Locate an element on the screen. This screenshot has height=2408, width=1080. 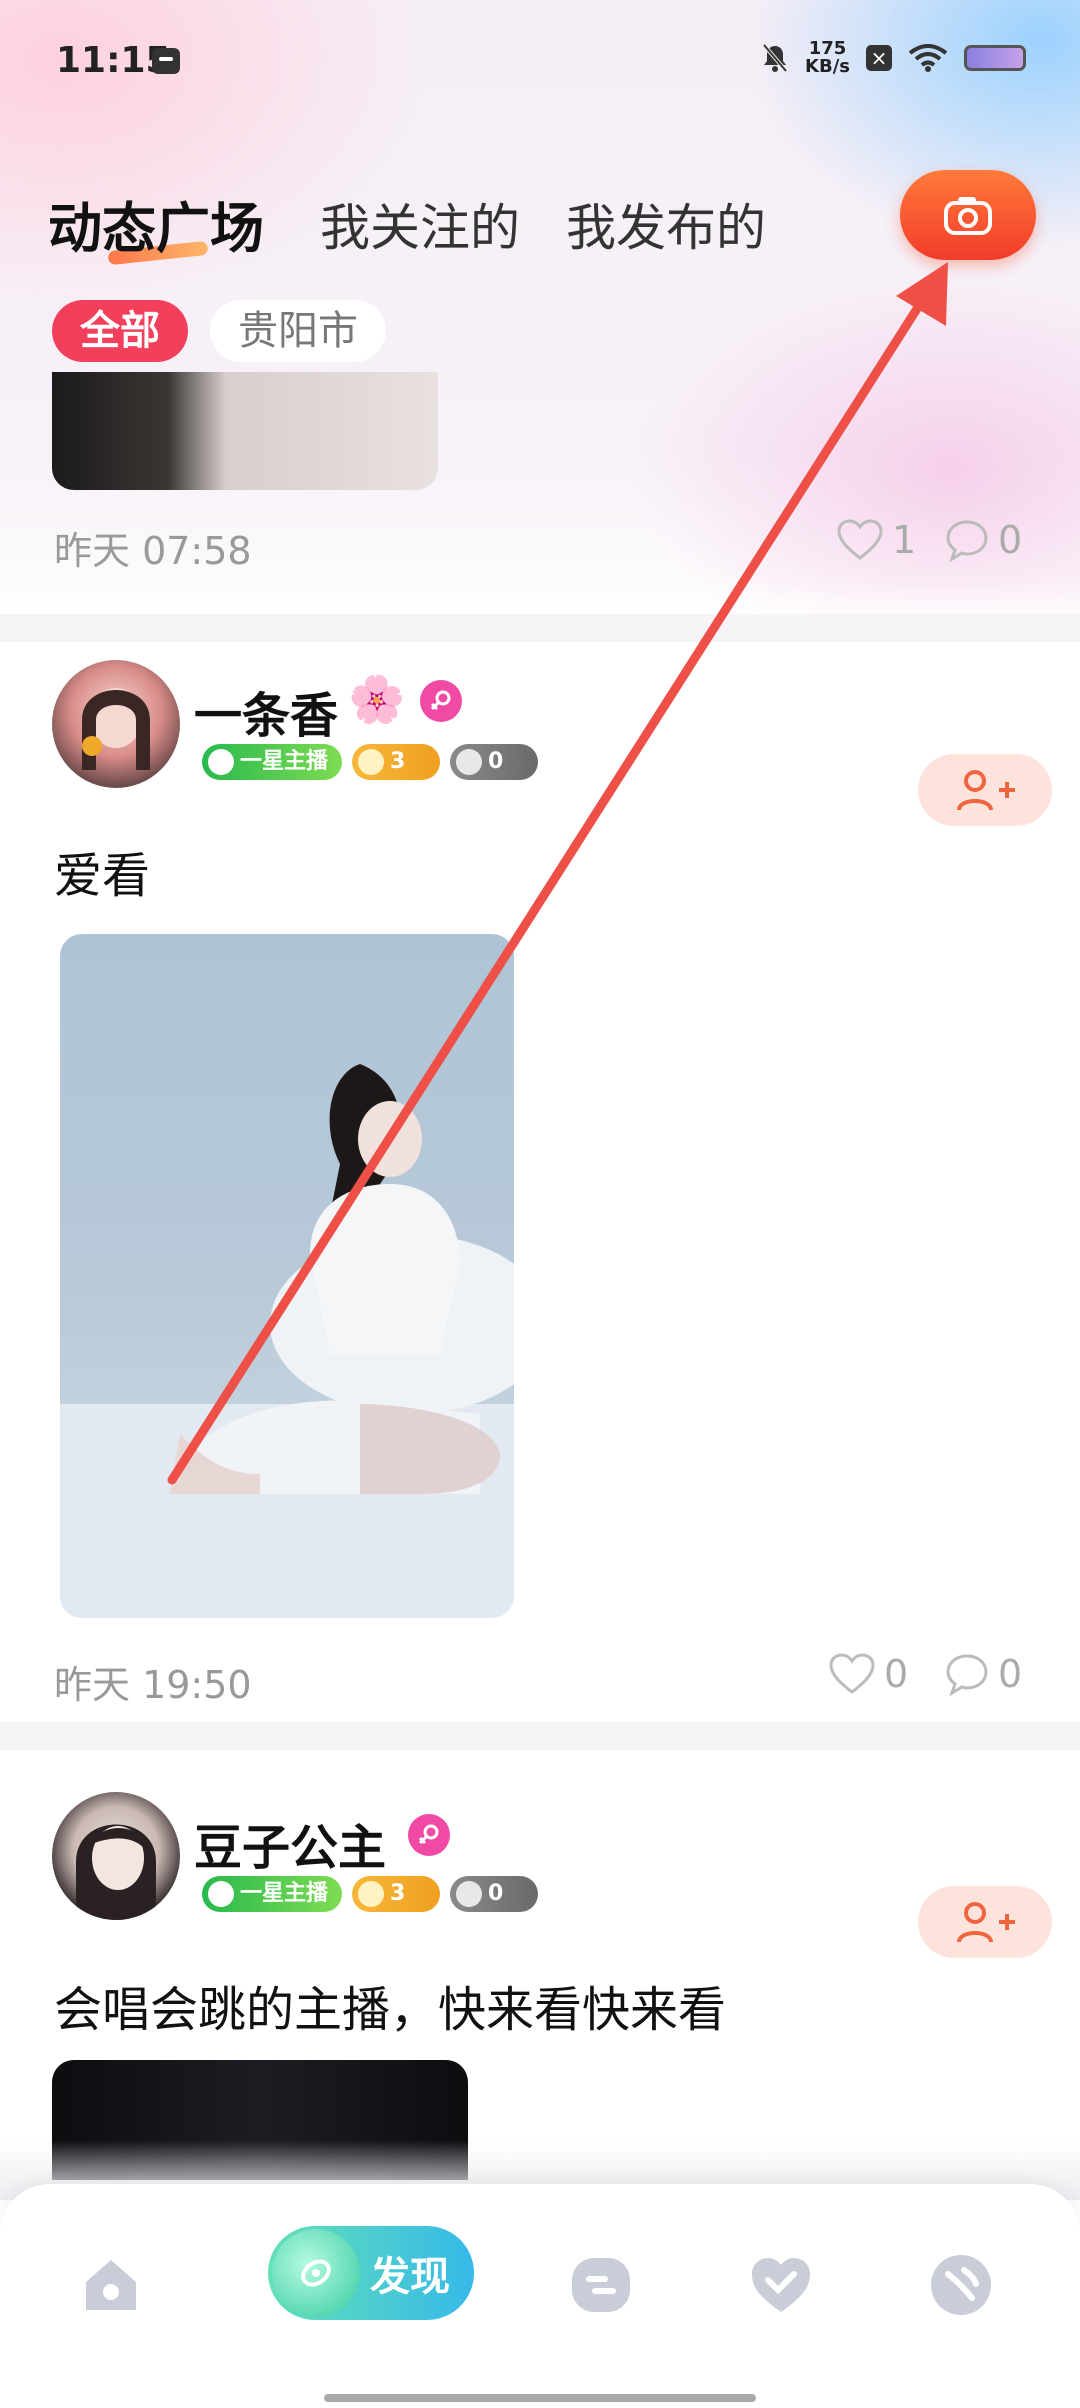
camera-icon is located at coordinates (968, 216).